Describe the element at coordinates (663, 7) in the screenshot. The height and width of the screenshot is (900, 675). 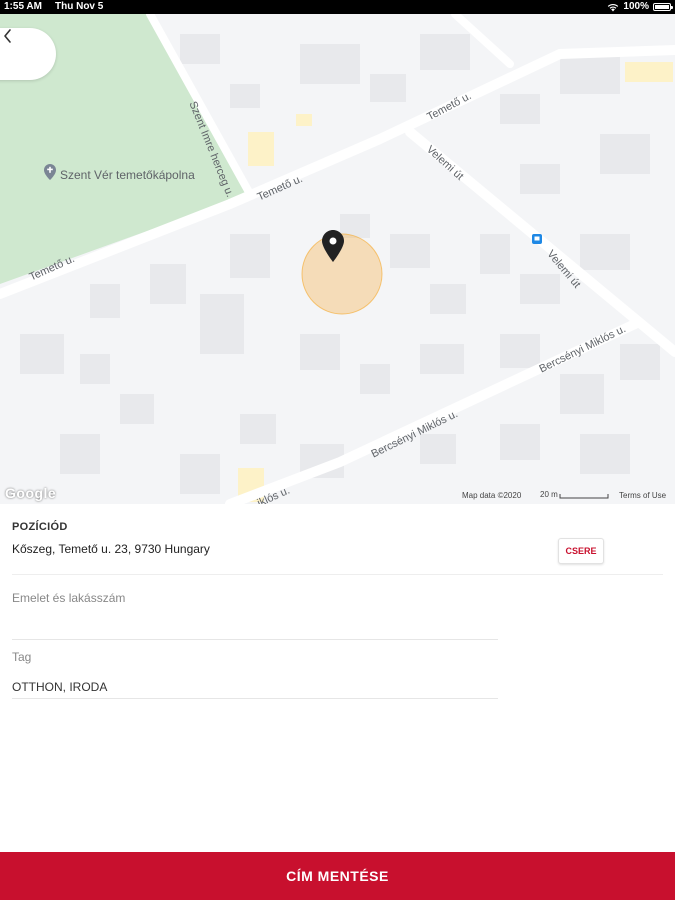
I see `battery-icon` at that location.